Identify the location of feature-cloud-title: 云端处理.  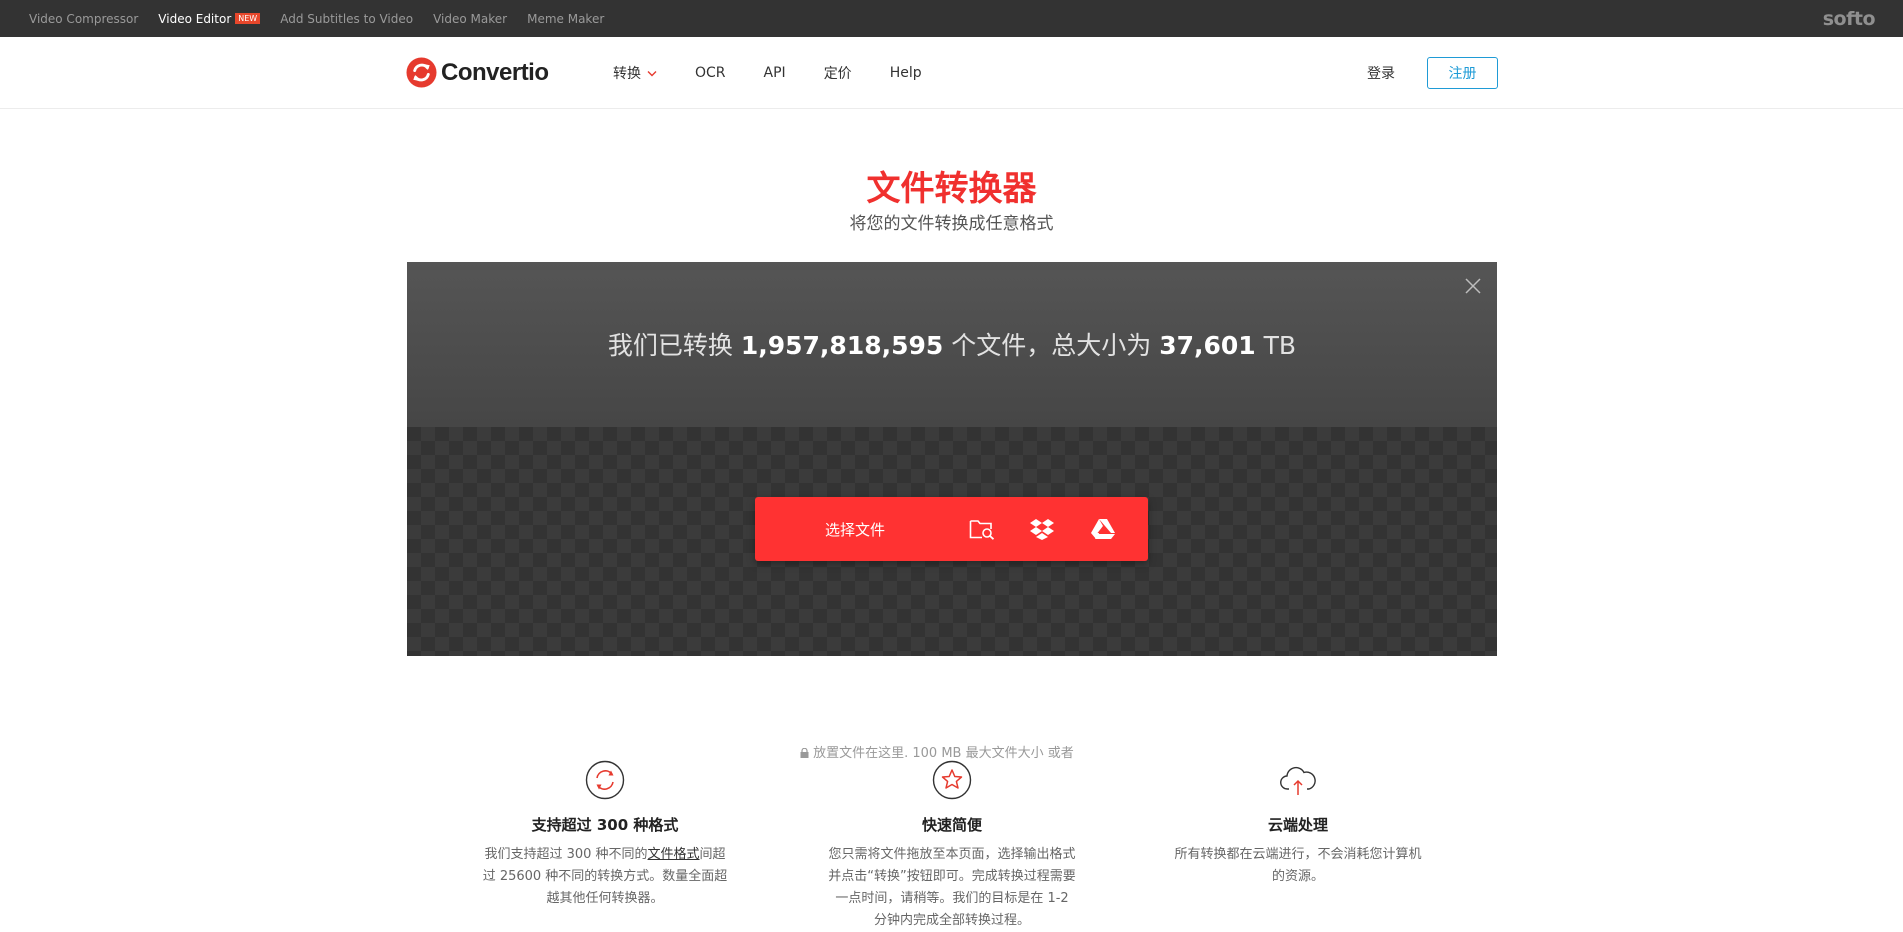
(1297, 825).